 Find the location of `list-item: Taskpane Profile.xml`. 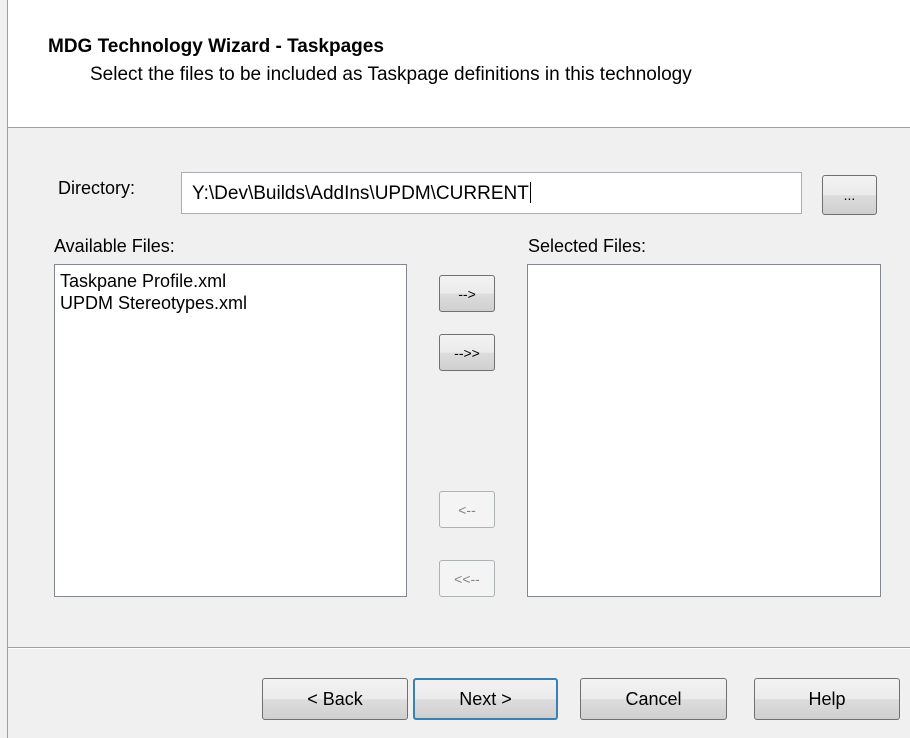

list-item: Taskpane Profile.xml is located at coordinates (233, 281).